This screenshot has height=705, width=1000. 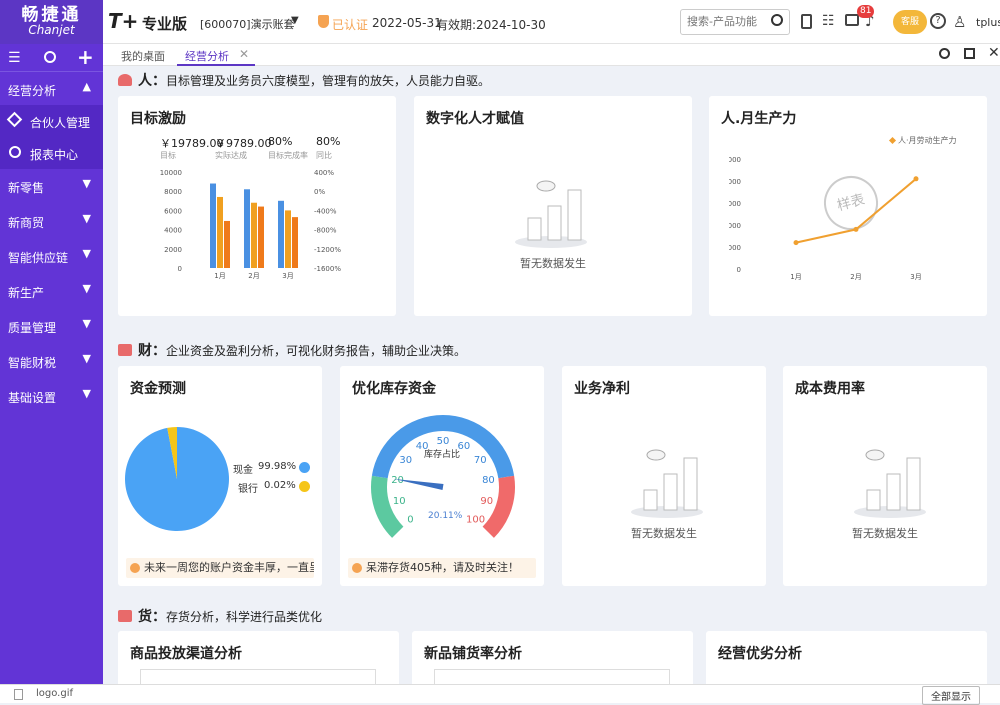 What do you see at coordinates (287, 276) in the screenshot?
I see `x-tick-label: 3月` at bounding box center [287, 276].